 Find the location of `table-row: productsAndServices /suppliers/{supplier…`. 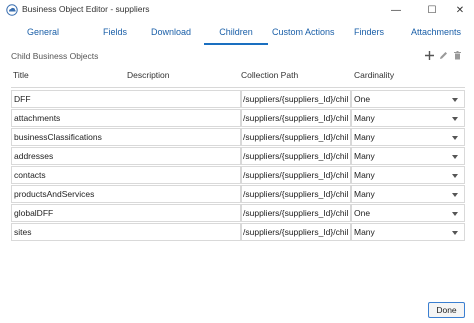

table-row: productsAndServices /suppliers/{supplier… is located at coordinates (238, 194).